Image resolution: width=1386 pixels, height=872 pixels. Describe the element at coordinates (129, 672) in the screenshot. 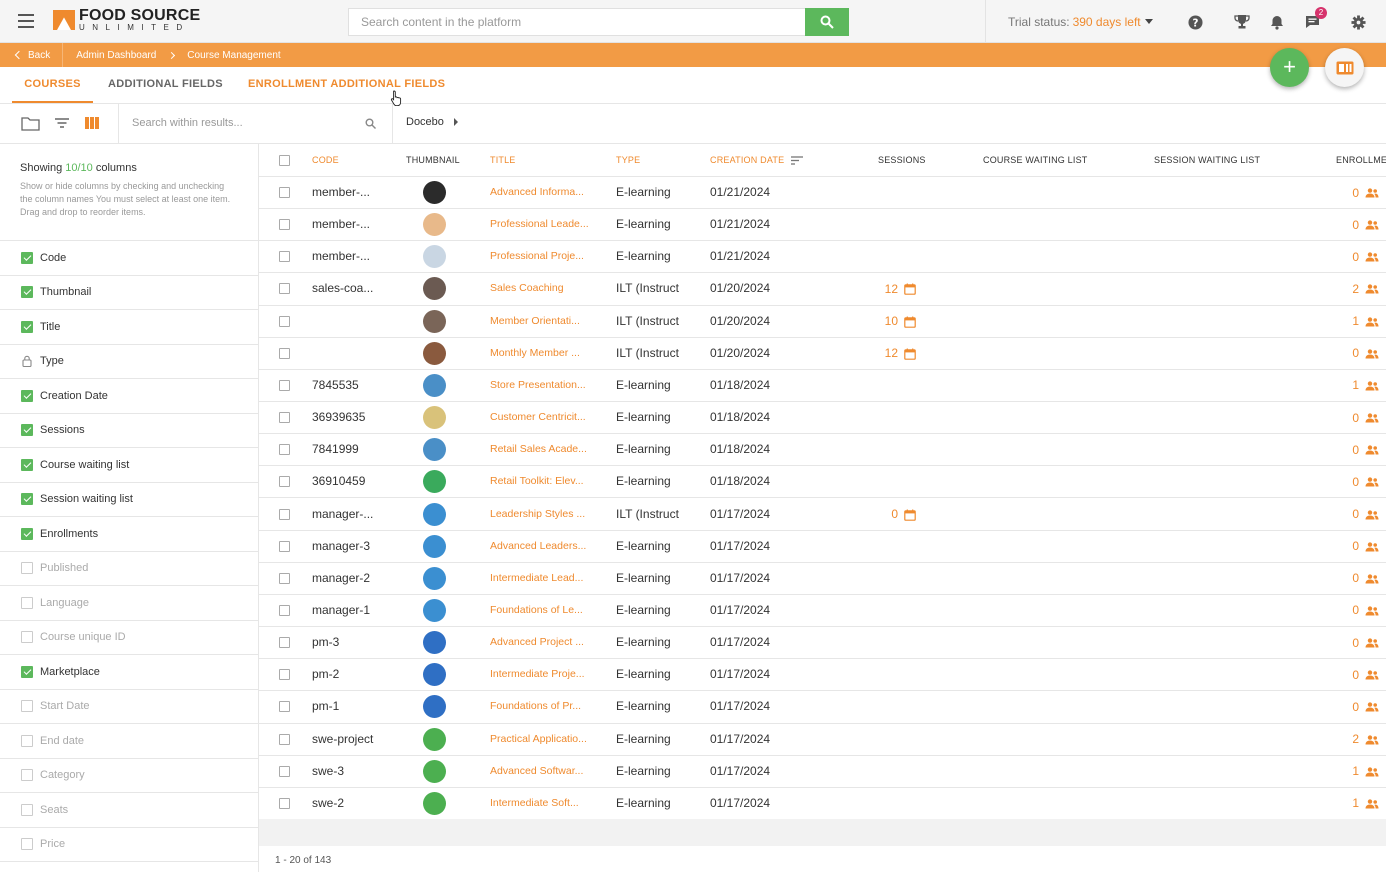

I see `column-toggle-marketplace: Marketplace` at that location.